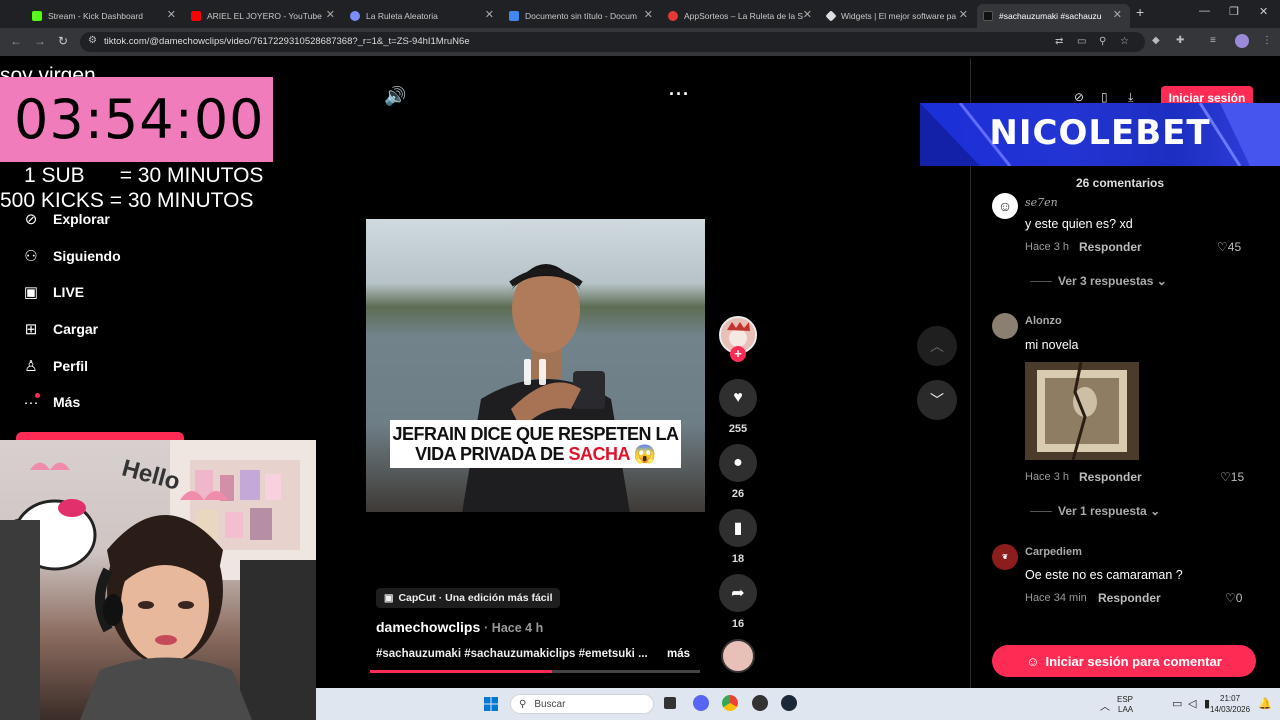 The width and height of the screenshot is (1280, 720). I want to click on phone-icon: ▯, so click(1104, 97).